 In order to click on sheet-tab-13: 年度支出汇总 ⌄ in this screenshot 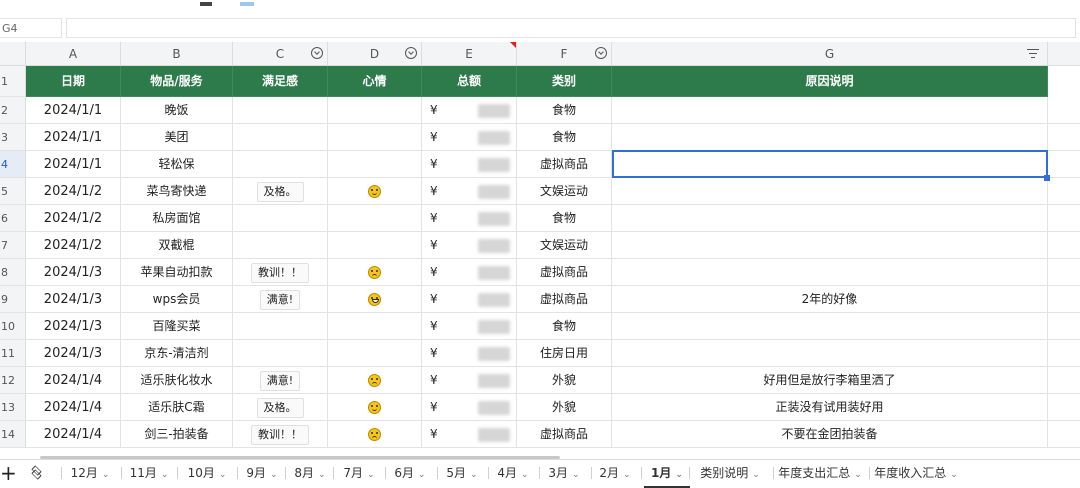, I will do `click(820, 473)`.